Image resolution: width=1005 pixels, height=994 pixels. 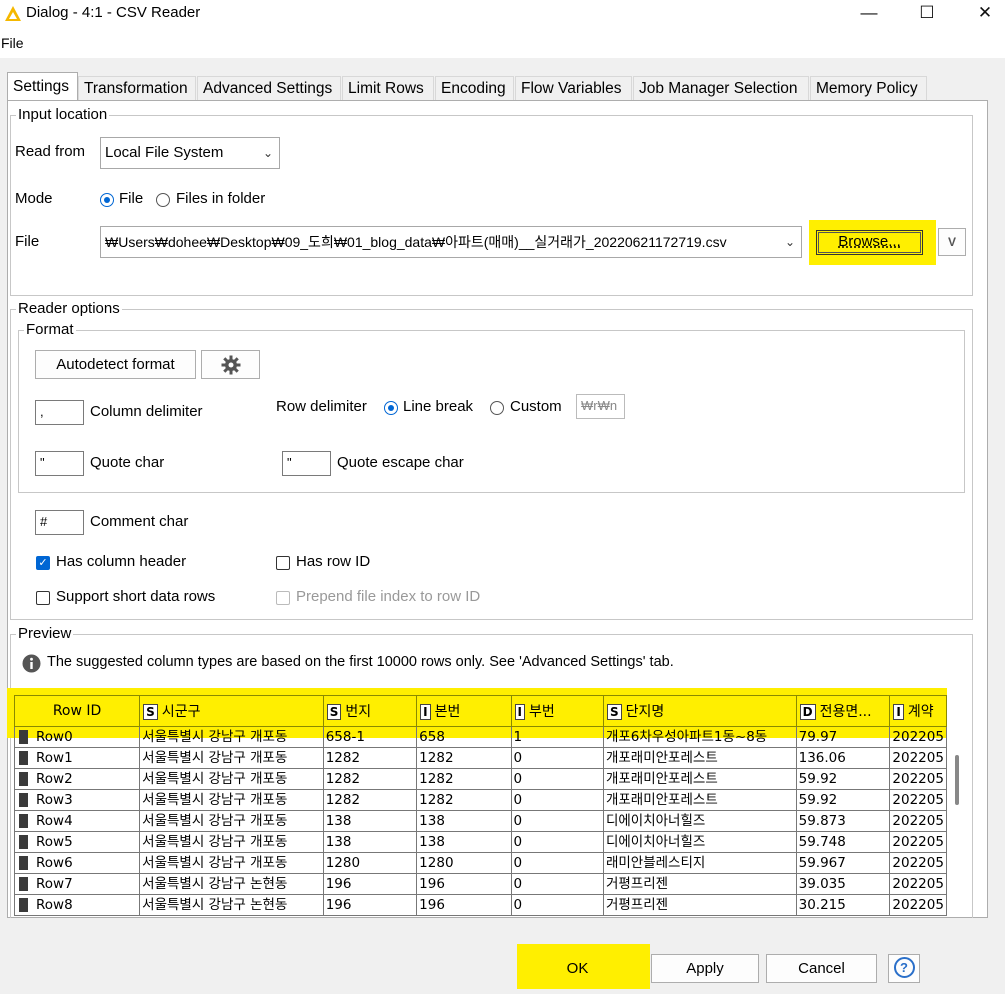 I want to click on cell-value: Row8, so click(x=54, y=905).